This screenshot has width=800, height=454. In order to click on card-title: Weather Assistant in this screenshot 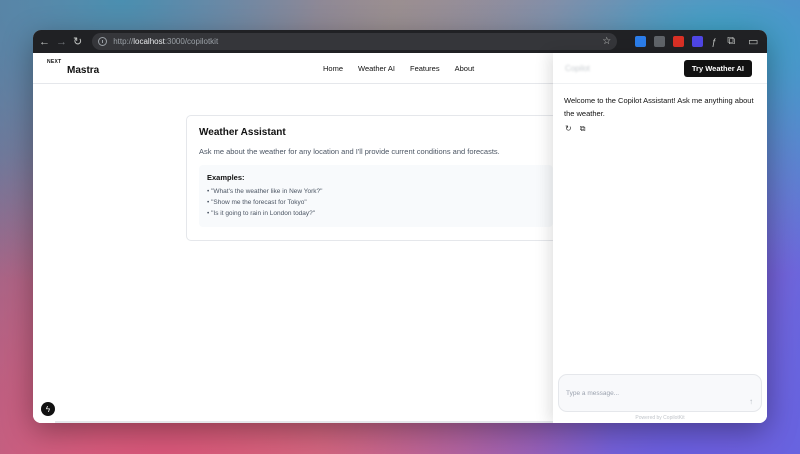, I will do `click(242, 132)`.